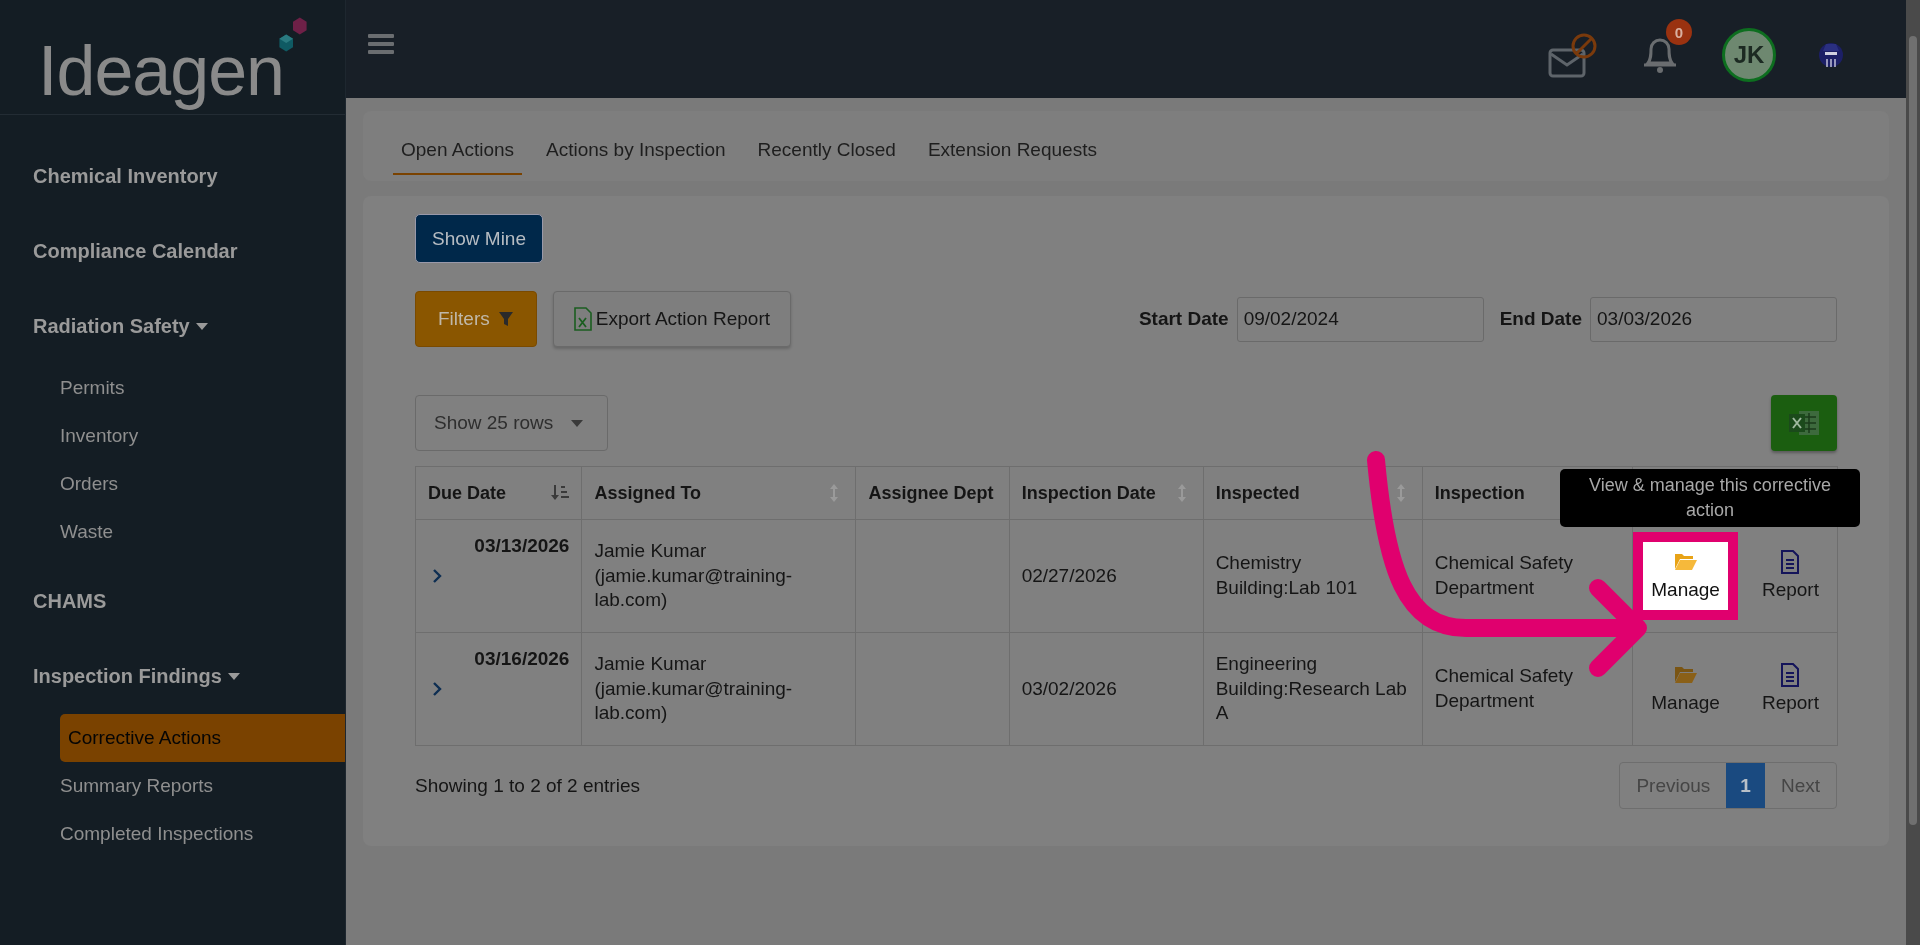  Describe the element at coordinates (202, 484) in the screenshot. I see `sidebar-subitem: Orders` at that location.